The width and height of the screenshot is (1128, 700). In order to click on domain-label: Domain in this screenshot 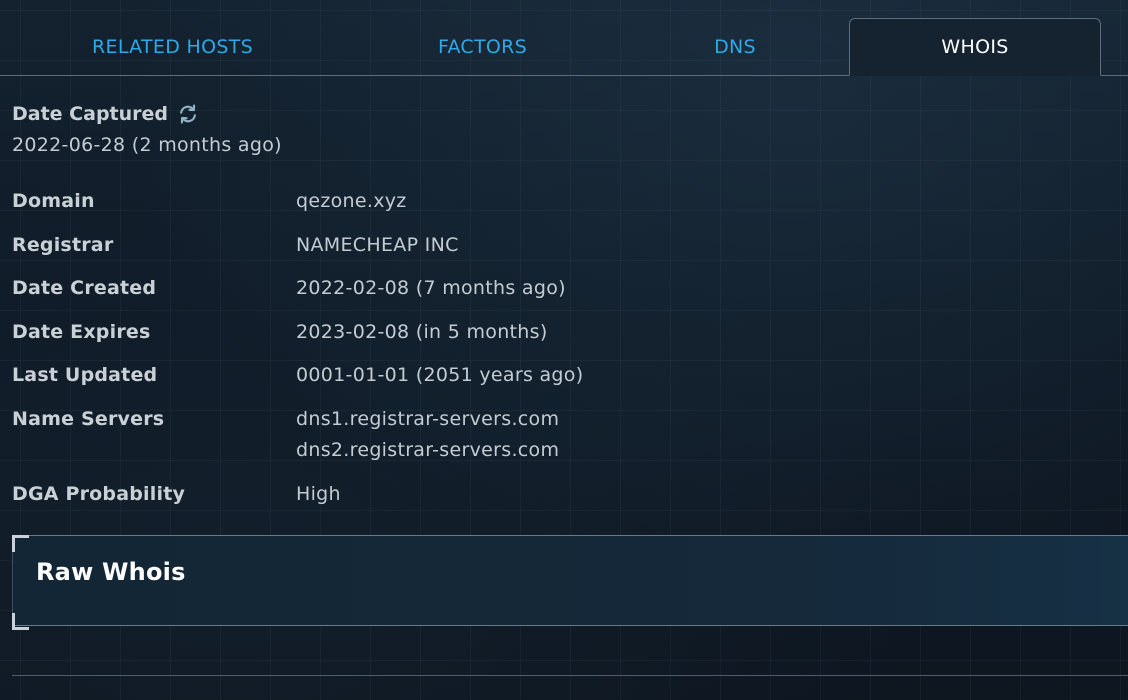, I will do `click(53, 201)`.